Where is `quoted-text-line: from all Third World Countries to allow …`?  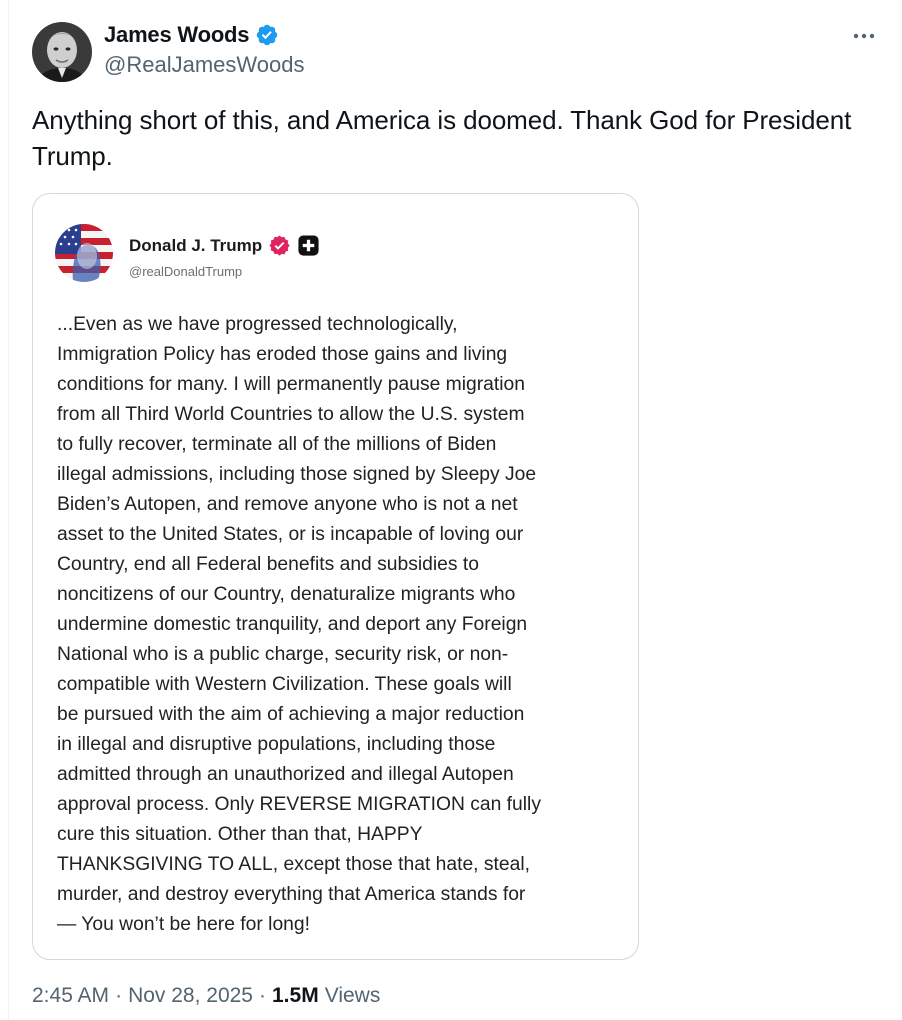 quoted-text-line: from all Third World Countries to allow … is located at coordinates (291, 414).